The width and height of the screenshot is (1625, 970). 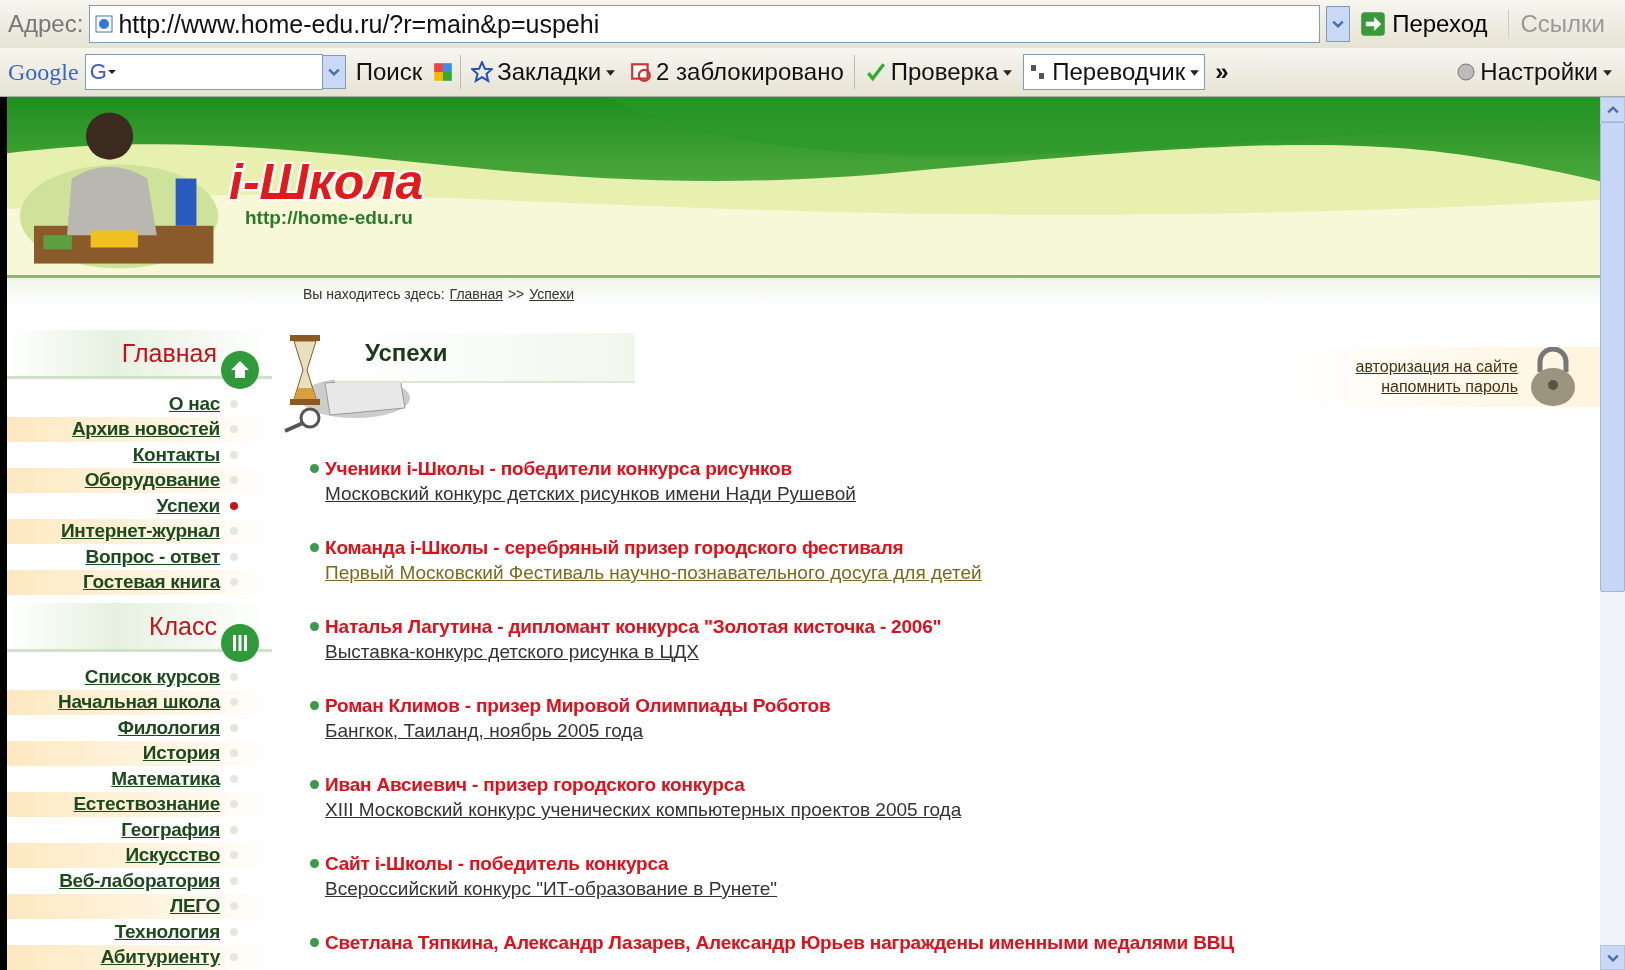 What do you see at coordinates (1466, 72) in the screenshot?
I see `circle-icon` at bounding box center [1466, 72].